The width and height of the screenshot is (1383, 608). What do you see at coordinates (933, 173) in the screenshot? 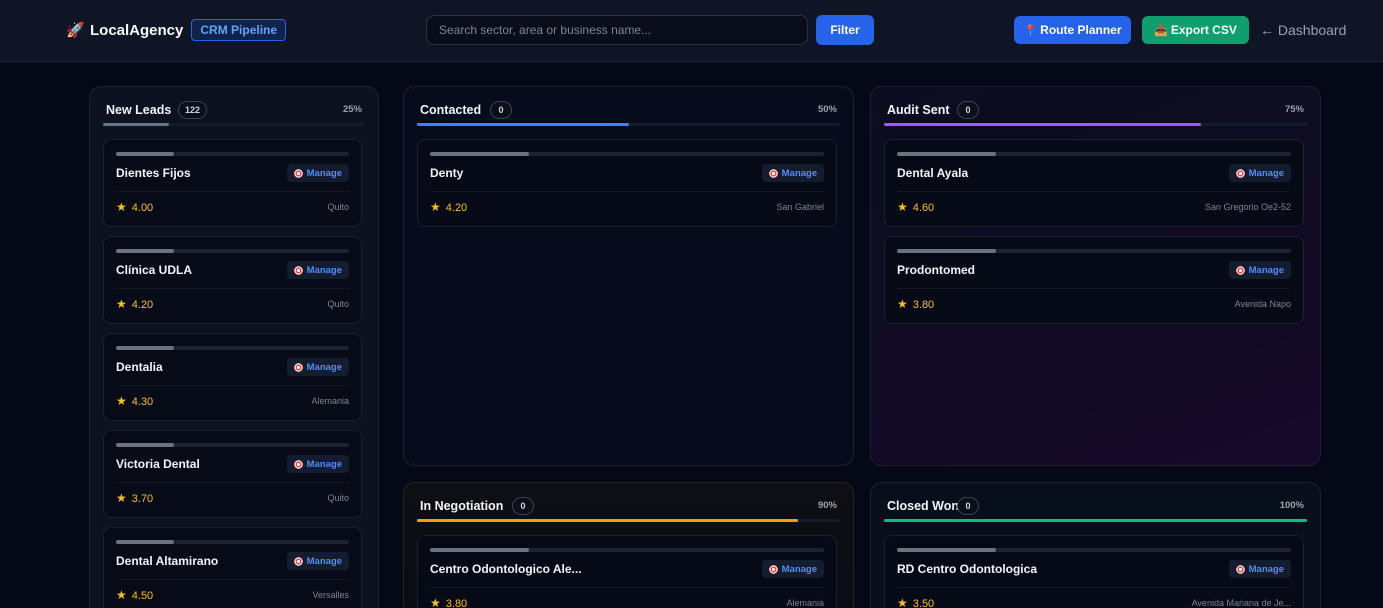
I see `lead-name: Dental Ayala` at bounding box center [933, 173].